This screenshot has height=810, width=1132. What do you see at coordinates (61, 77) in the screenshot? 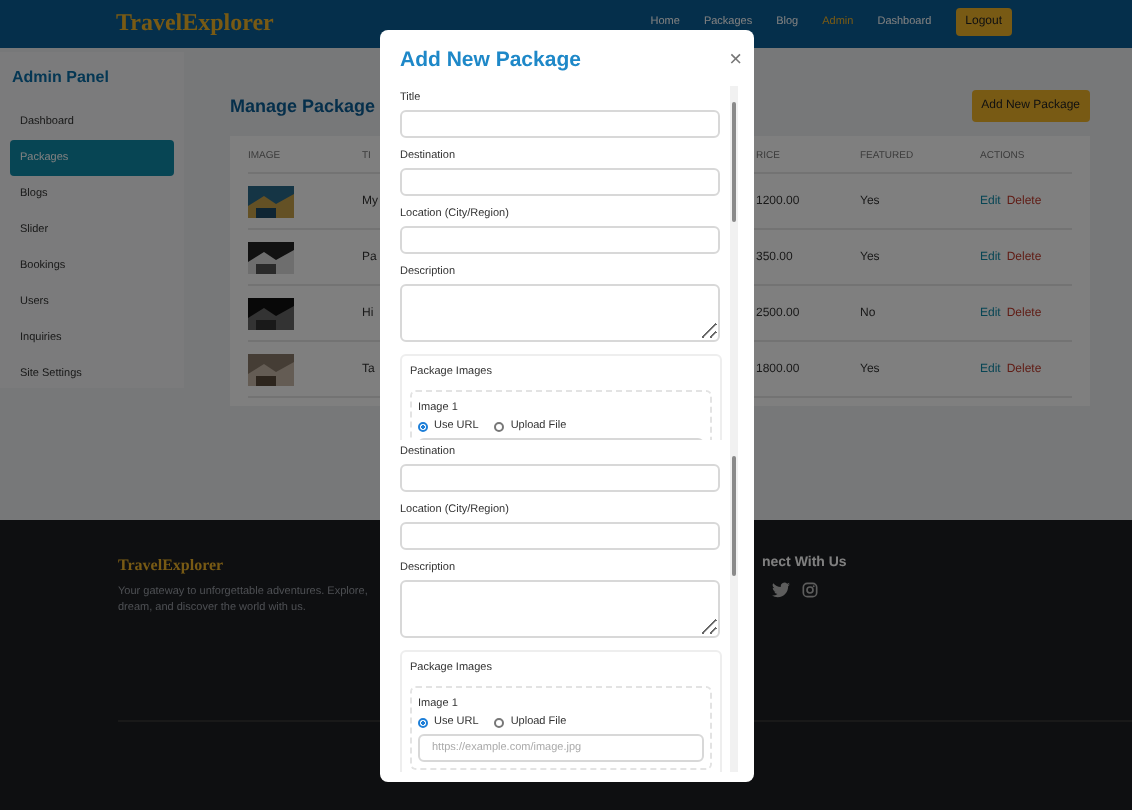
I see `sidebar-title: Admin Panel` at bounding box center [61, 77].